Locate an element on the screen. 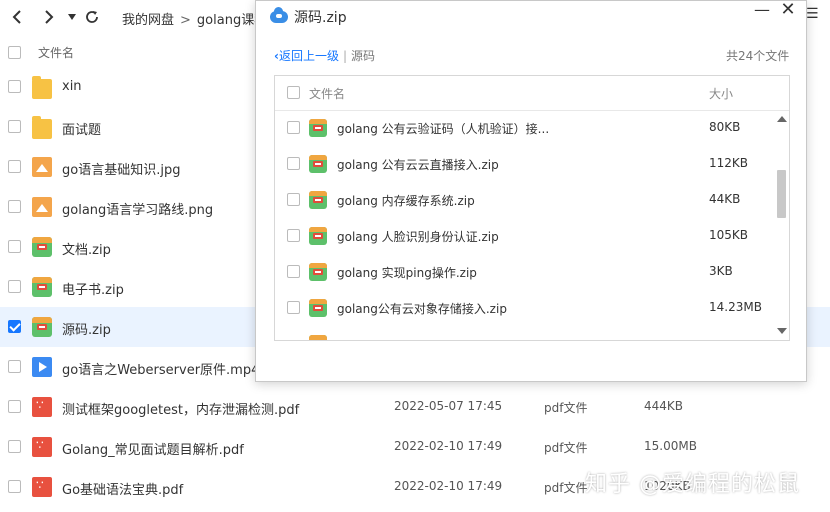 The height and width of the screenshot is (512, 830). back-to-parent-link: ‹返回上一级 is located at coordinates (306, 56).